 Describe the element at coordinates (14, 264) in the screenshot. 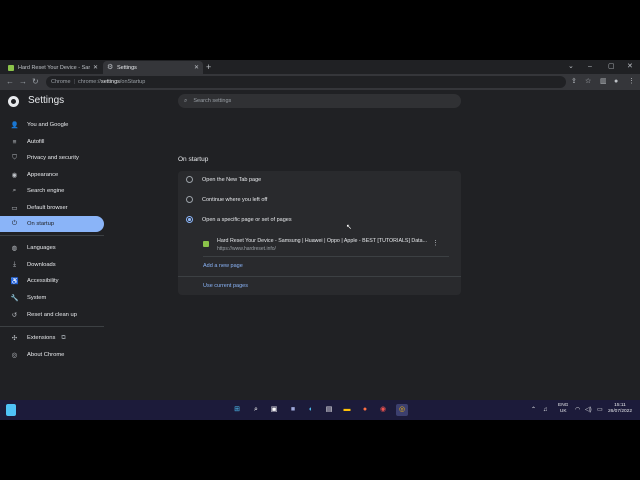

I see `download-icon: ⤓` at that location.